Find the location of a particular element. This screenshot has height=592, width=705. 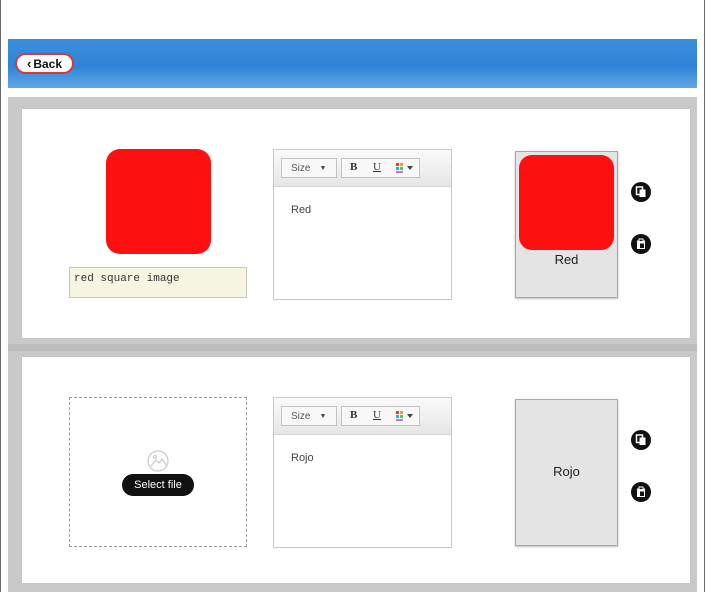

window-border-left is located at coordinates (0, 296).